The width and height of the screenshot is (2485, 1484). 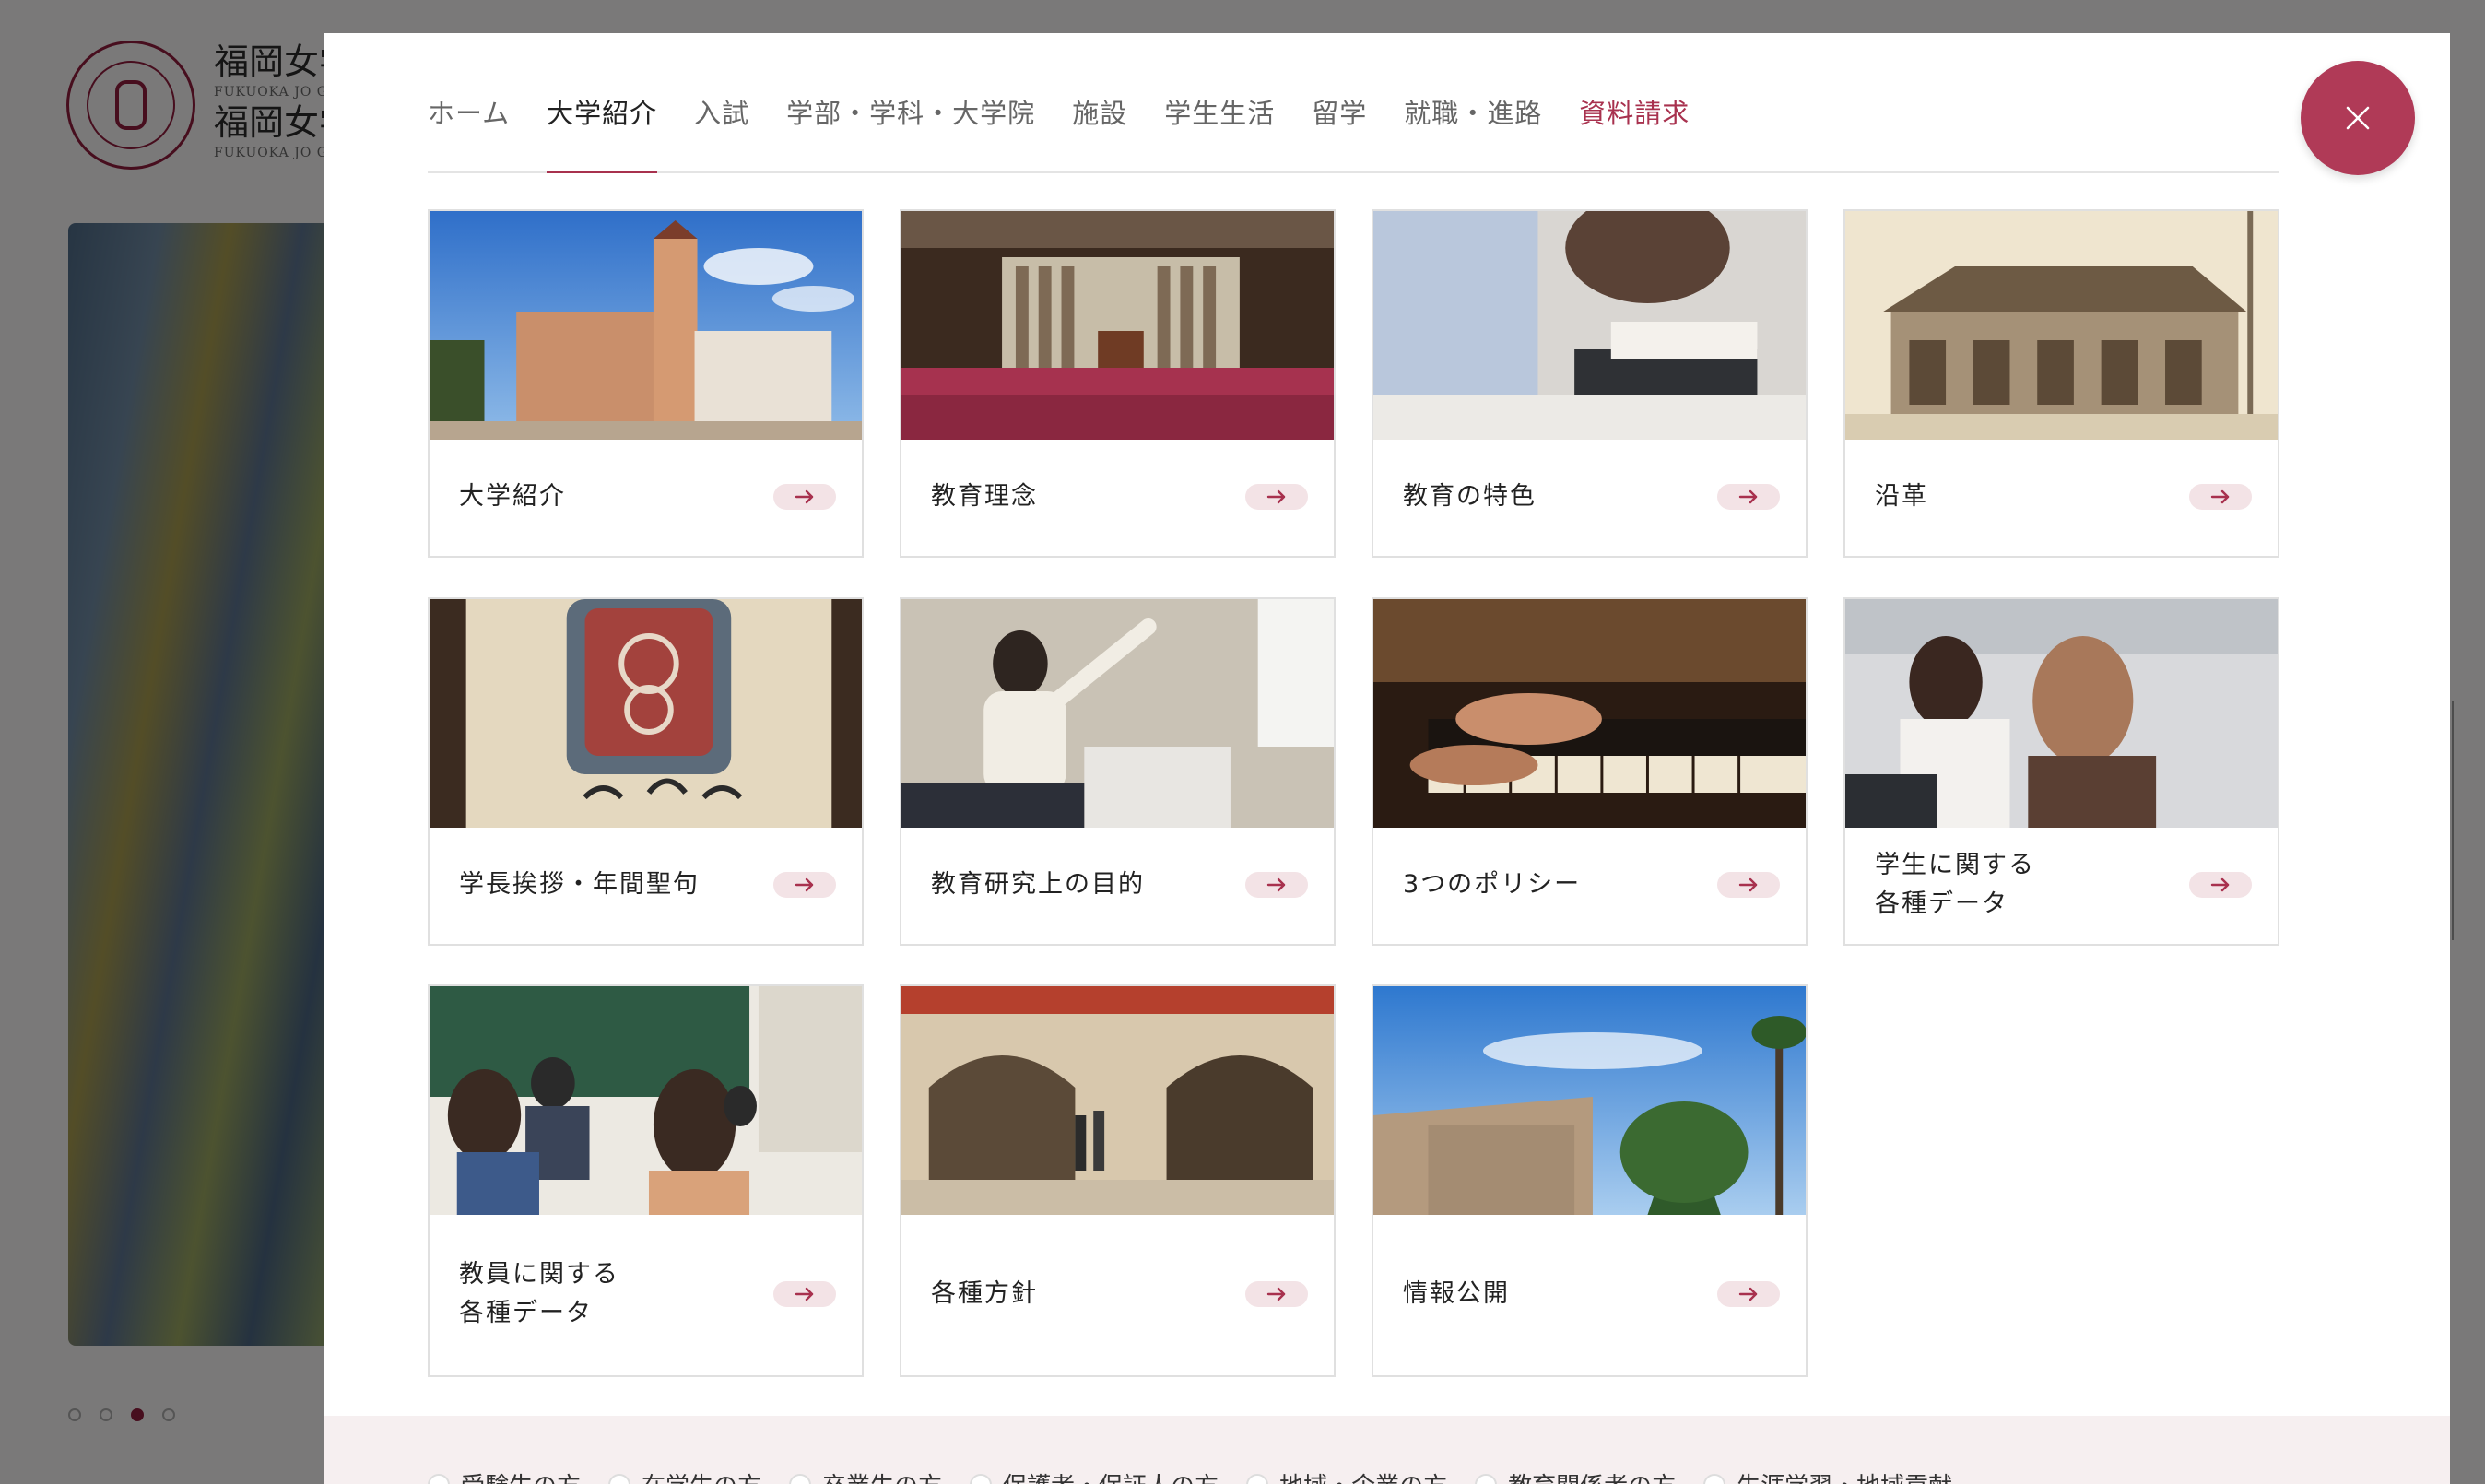 What do you see at coordinates (1589, 497) in the screenshot?
I see `card-footer: 教育の特色` at bounding box center [1589, 497].